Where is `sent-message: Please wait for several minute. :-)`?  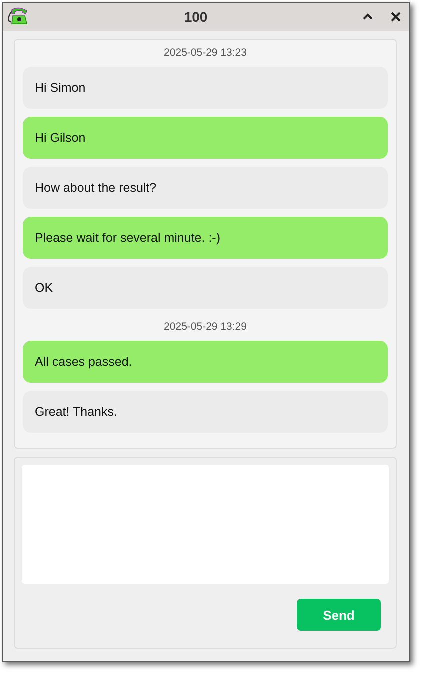 sent-message: Please wait for several minute. :-) is located at coordinates (205, 238).